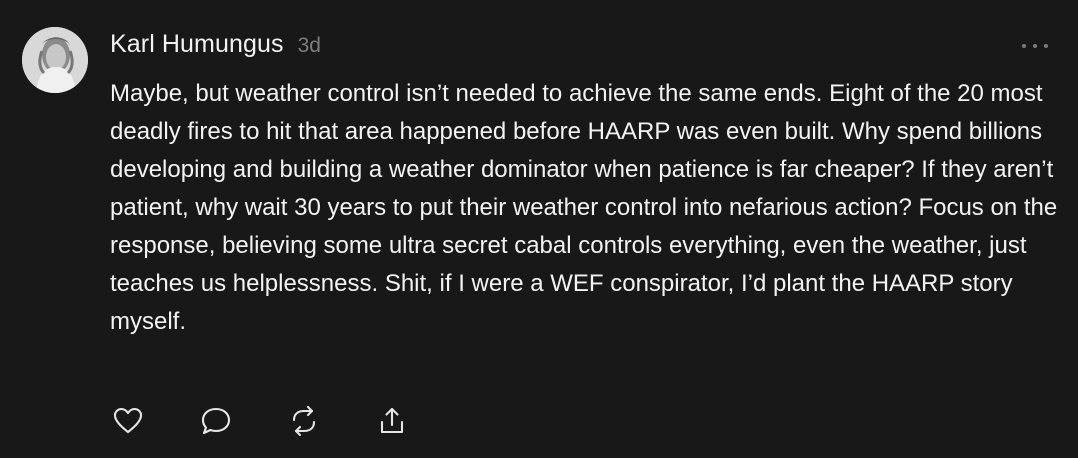 This screenshot has width=1078, height=458. Describe the element at coordinates (309, 46) in the screenshot. I see `post-timestamp: 3d` at that location.